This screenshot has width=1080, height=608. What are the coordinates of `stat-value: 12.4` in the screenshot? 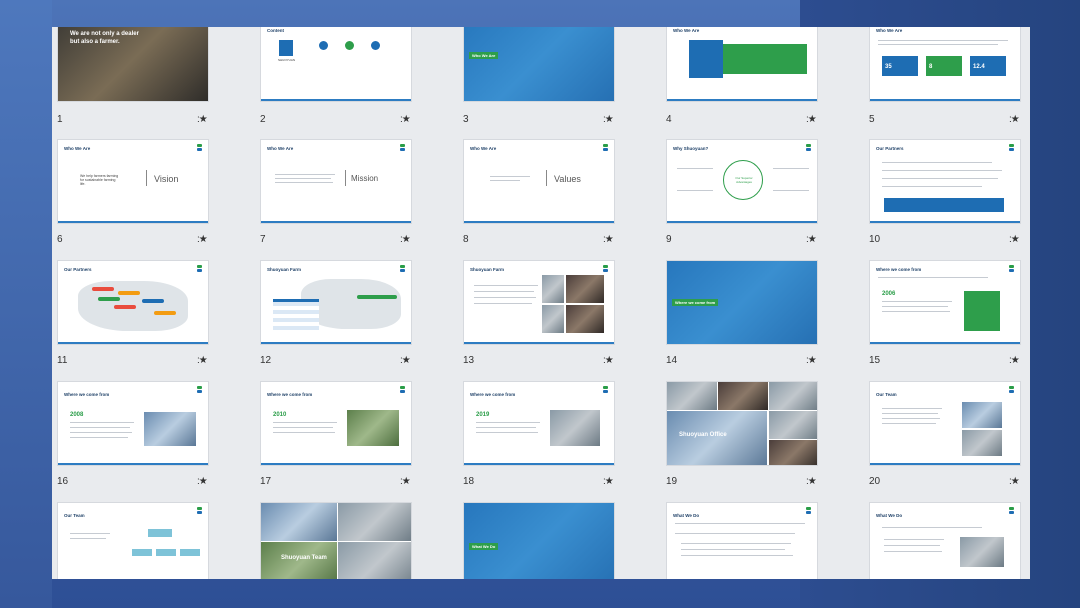 It's located at (988, 66).